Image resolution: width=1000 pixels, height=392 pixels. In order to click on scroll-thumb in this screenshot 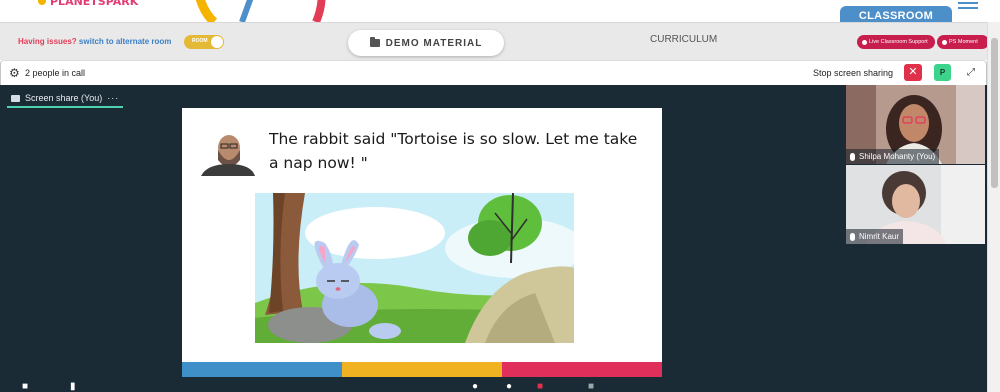, I will do `click(994, 113)`.